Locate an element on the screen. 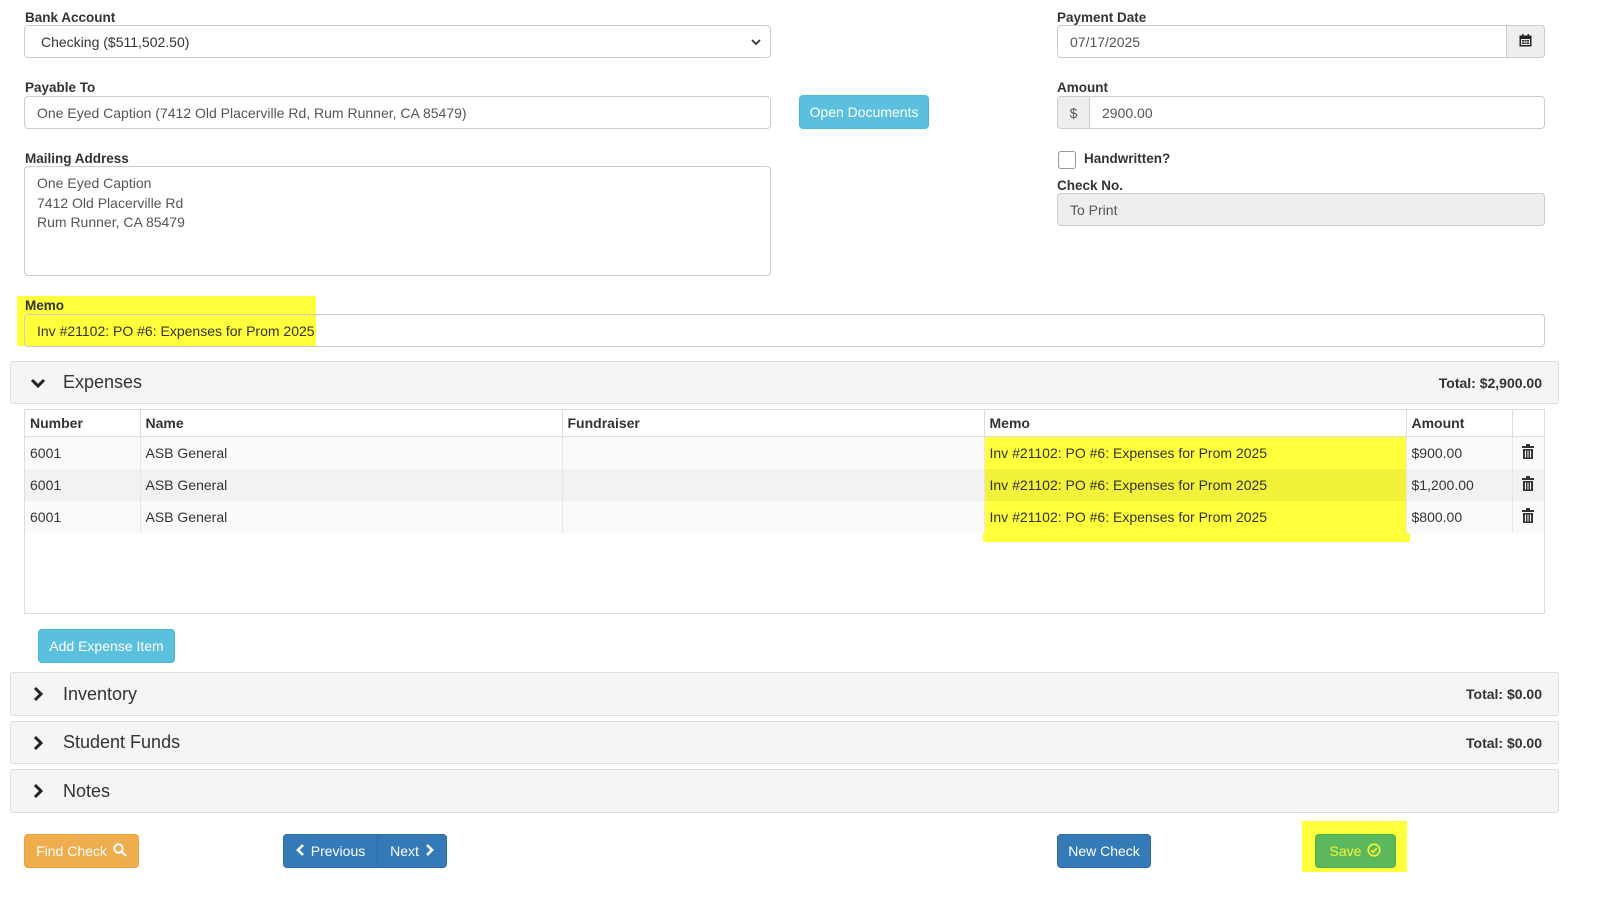 The width and height of the screenshot is (1624, 904). mailing-line-3: Rum Runner, CA 85479 is located at coordinates (111, 222).